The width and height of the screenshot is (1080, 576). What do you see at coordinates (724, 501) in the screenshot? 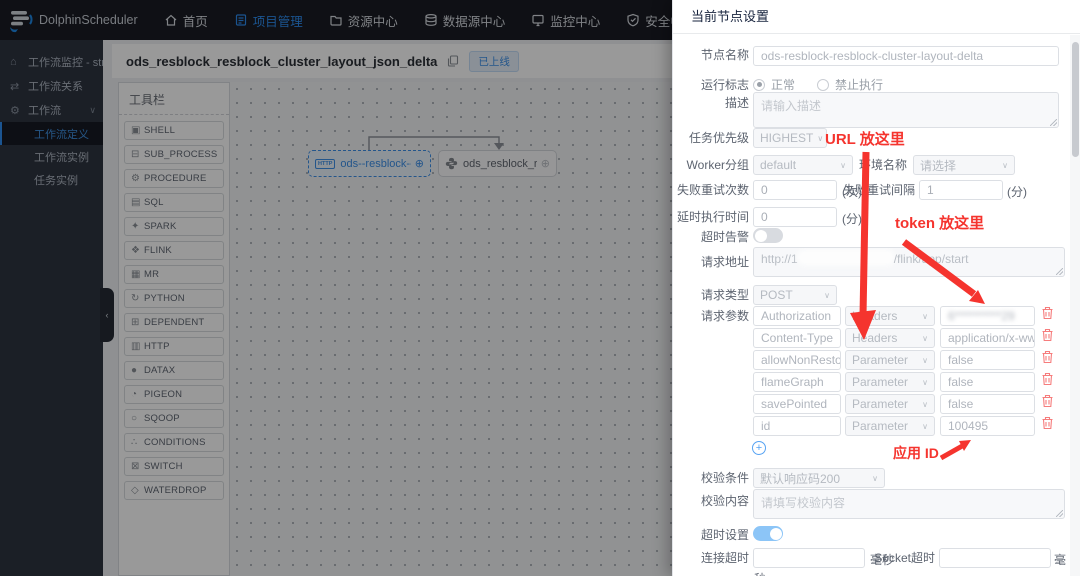
I see `field-label-check-content: 校验内容` at bounding box center [724, 501].